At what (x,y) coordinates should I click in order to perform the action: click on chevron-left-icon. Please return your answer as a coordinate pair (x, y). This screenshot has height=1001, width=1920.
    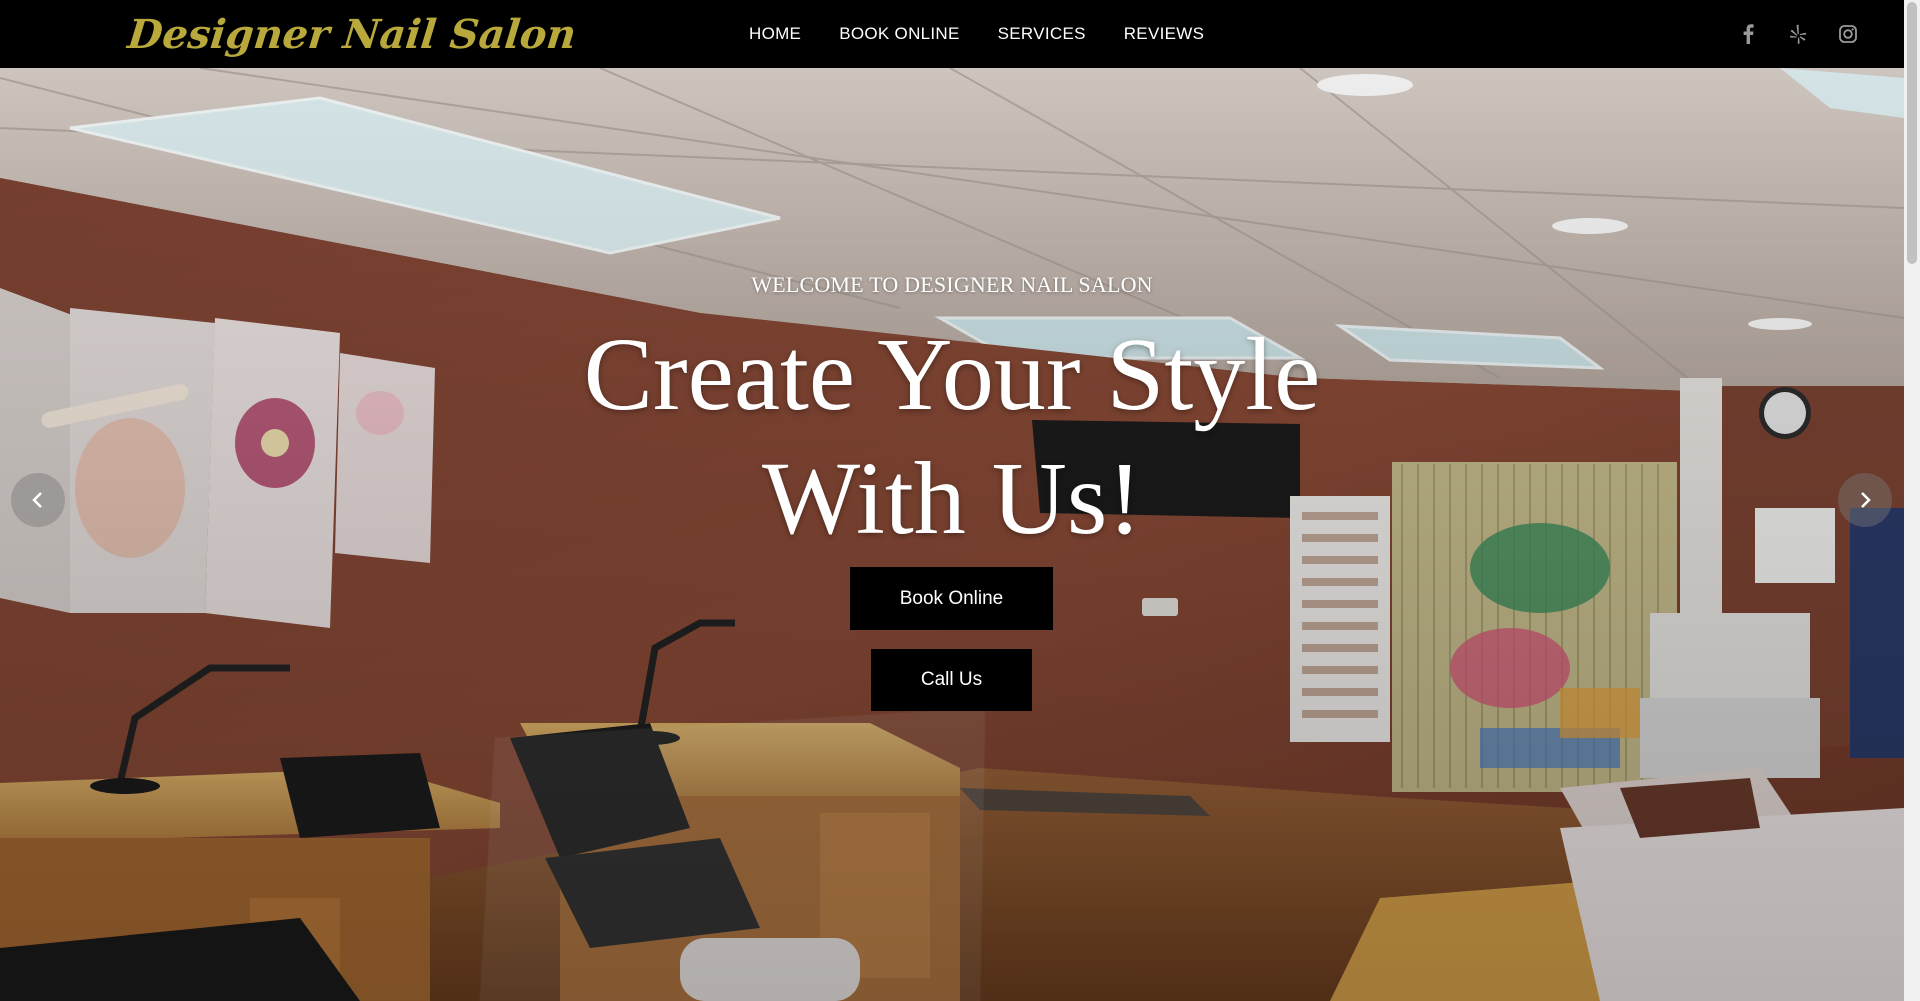
    Looking at the image, I should click on (37, 500).